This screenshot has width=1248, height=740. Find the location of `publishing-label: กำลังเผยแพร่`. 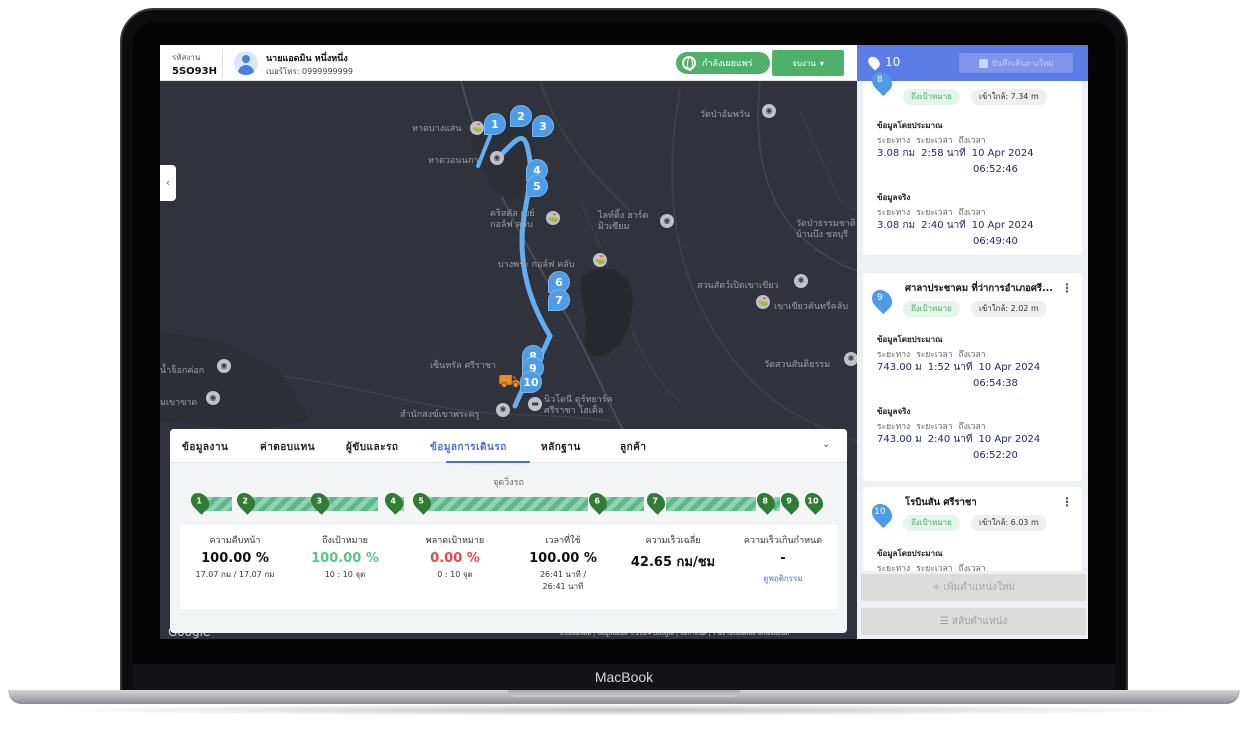

publishing-label: กำลังเผยแพร่ is located at coordinates (727, 64).